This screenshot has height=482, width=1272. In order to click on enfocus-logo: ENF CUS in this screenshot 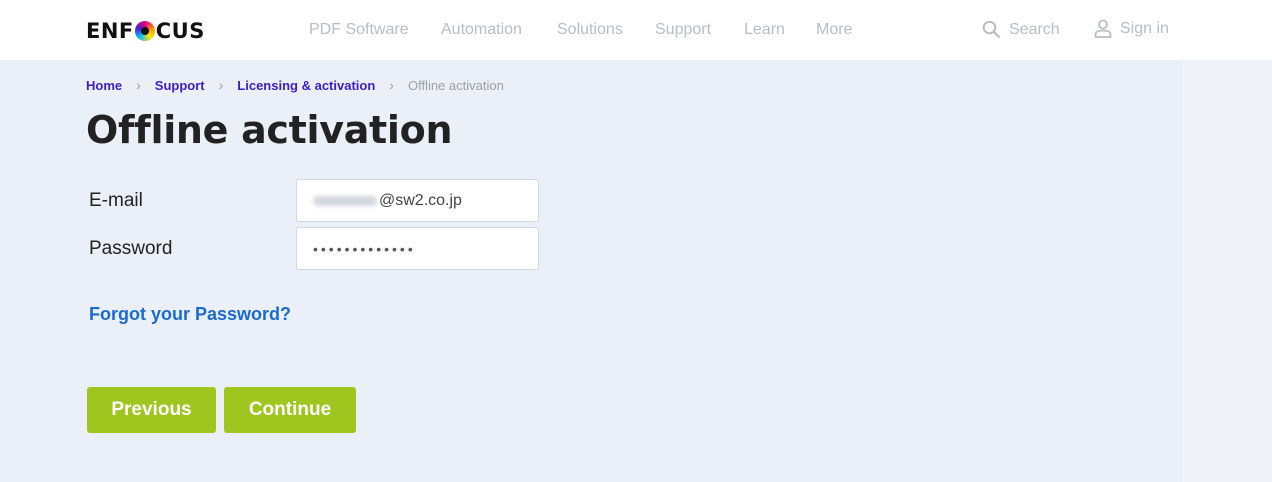, I will do `click(145, 31)`.